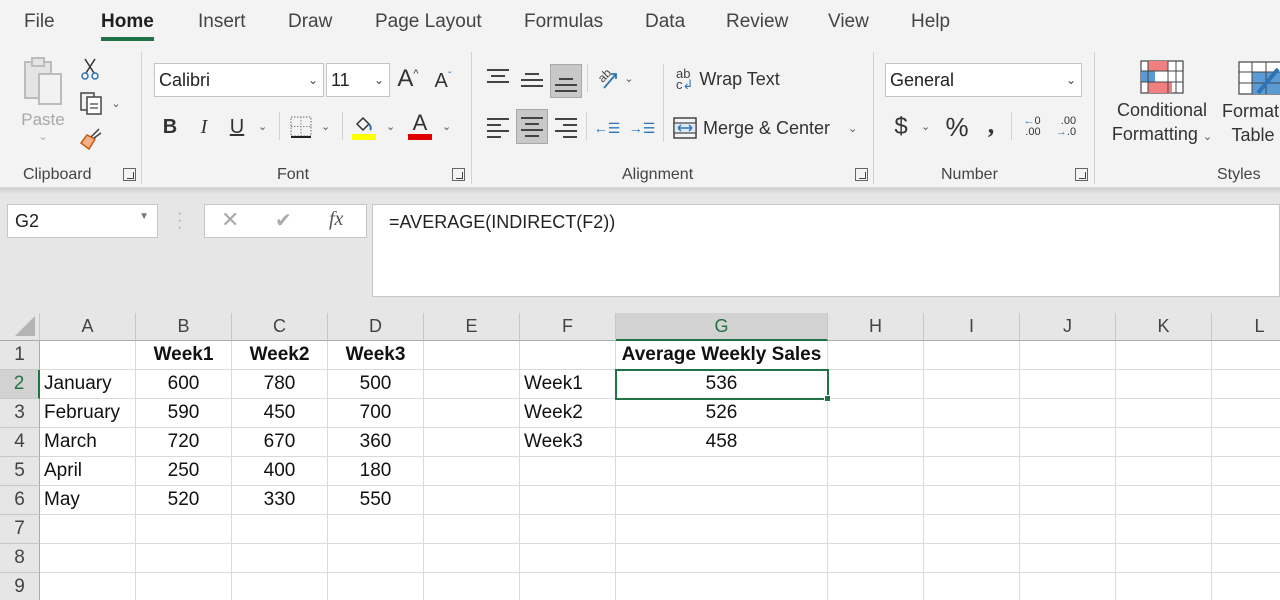  Describe the element at coordinates (1068, 586) in the screenshot. I see `cell-j9` at that location.